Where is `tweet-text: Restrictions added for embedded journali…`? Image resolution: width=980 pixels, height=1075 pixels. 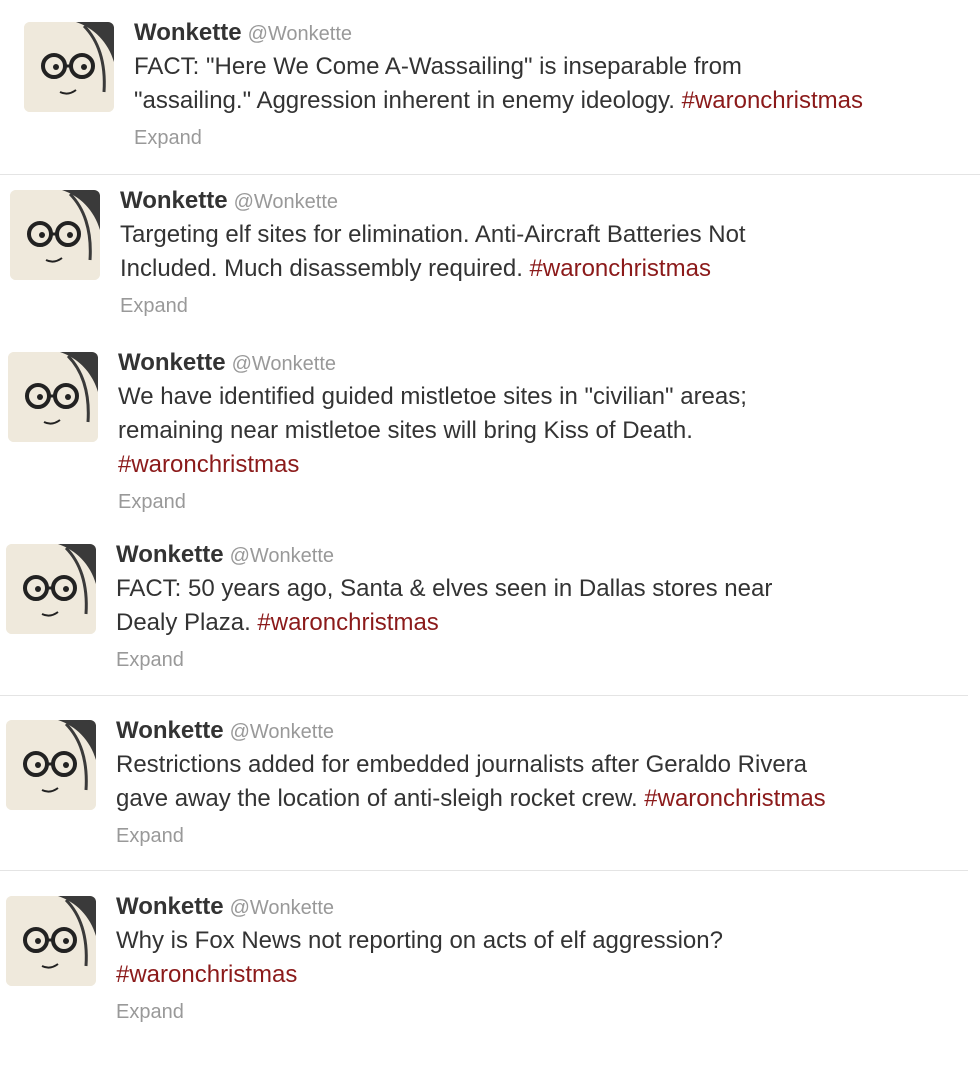
tweet-text: Restrictions added for embedded journali… is located at coordinates (471, 781).